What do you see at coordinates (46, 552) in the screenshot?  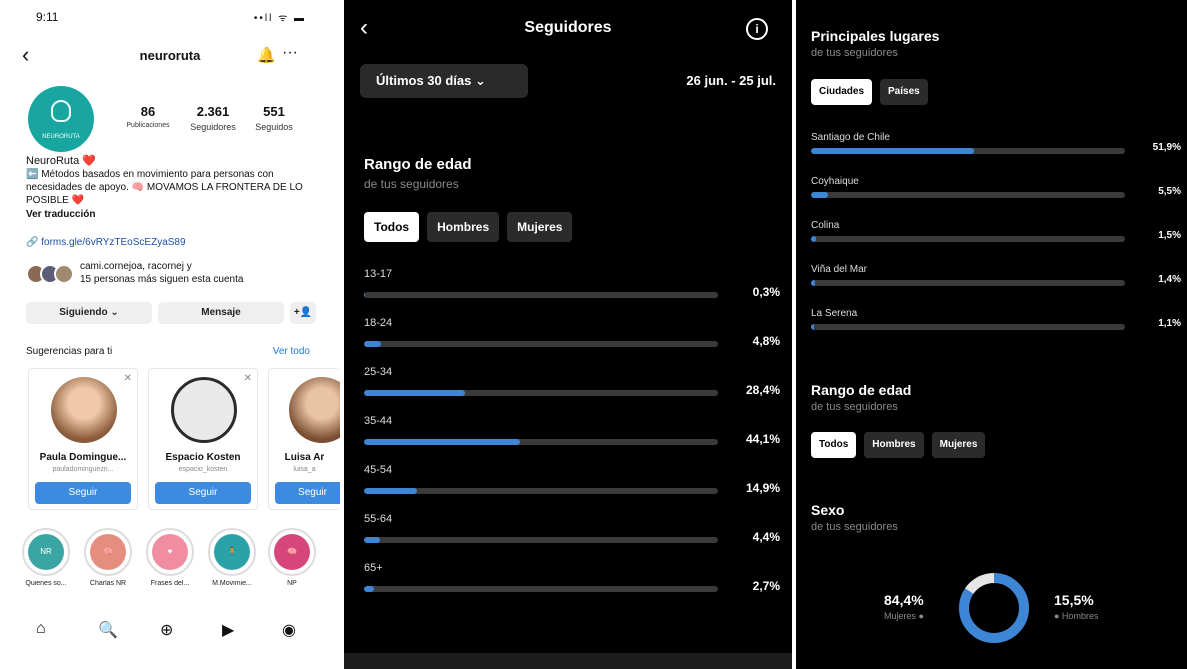 I see `highlight-ring: NR` at bounding box center [46, 552].